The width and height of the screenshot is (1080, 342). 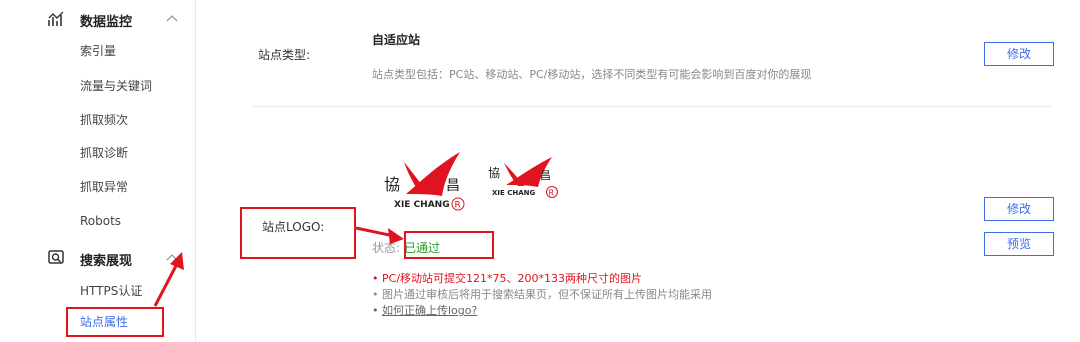 What do you see at coordinates (513, 193) in the screenshot?
I see `logo-small-brand-text: XIE CHANG` at bounding box center [513, 193].